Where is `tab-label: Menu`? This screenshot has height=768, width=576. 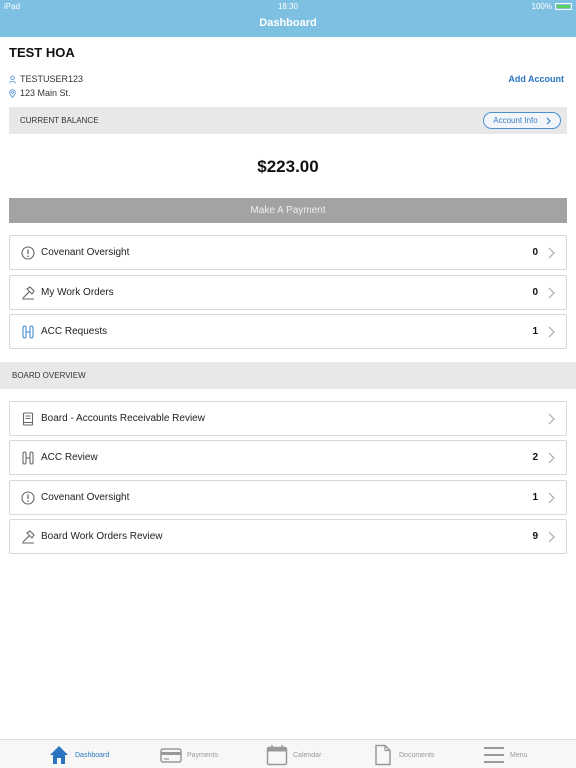
tab-label: Menu is located at coordinates (519, 755).